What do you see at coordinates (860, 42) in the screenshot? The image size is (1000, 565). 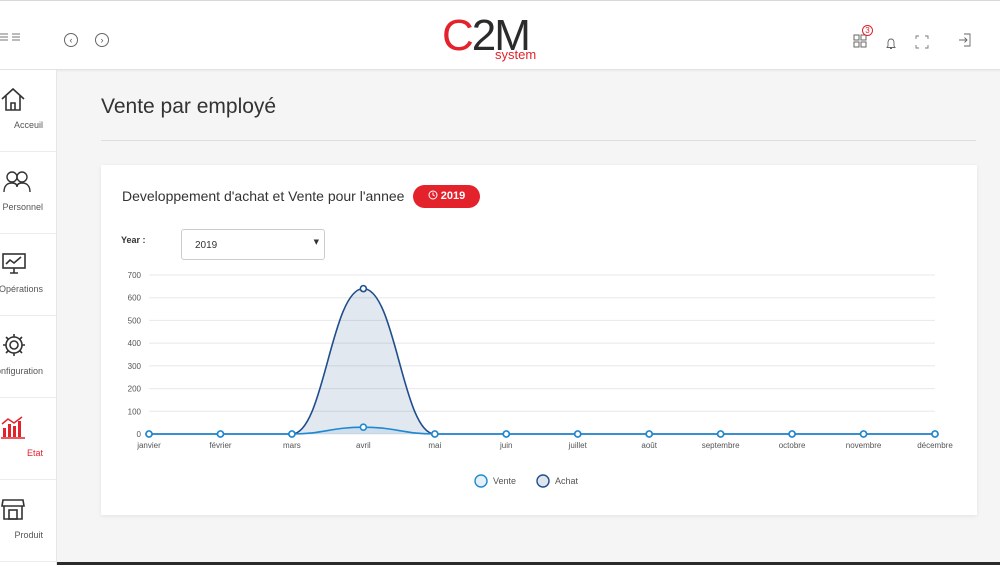 I see `grid-icon` at bounding box center [860, 42].